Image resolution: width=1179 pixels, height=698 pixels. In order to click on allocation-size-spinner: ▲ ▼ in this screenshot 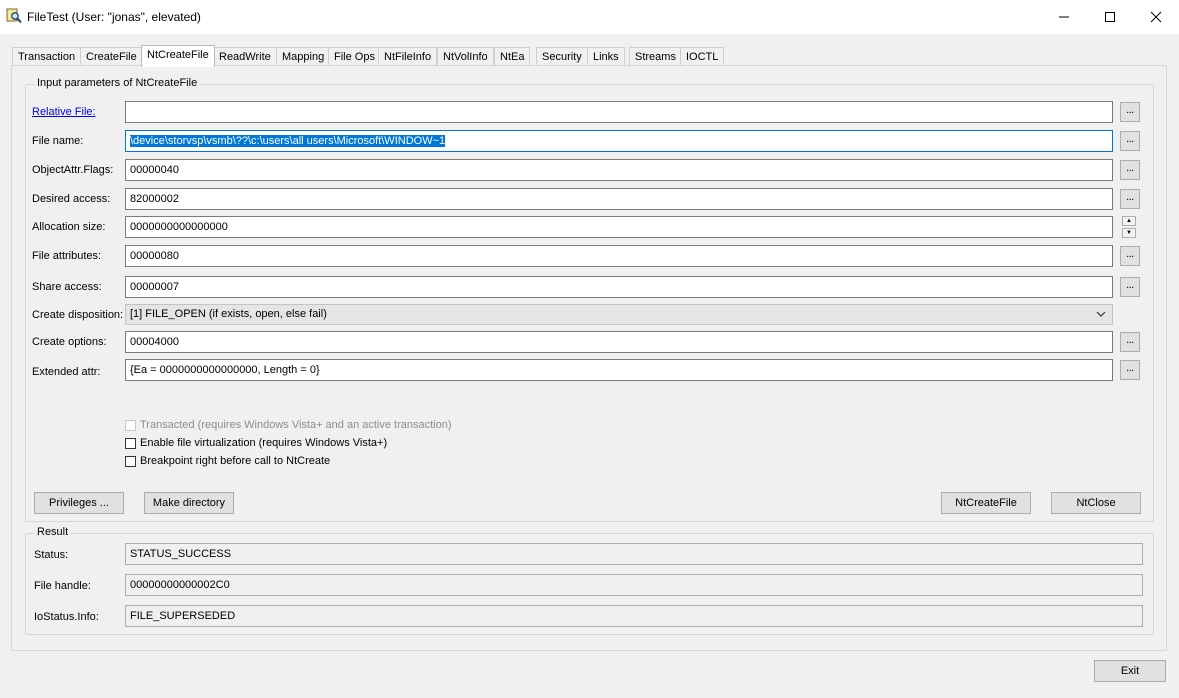, I will do `click(1129, 227)`.